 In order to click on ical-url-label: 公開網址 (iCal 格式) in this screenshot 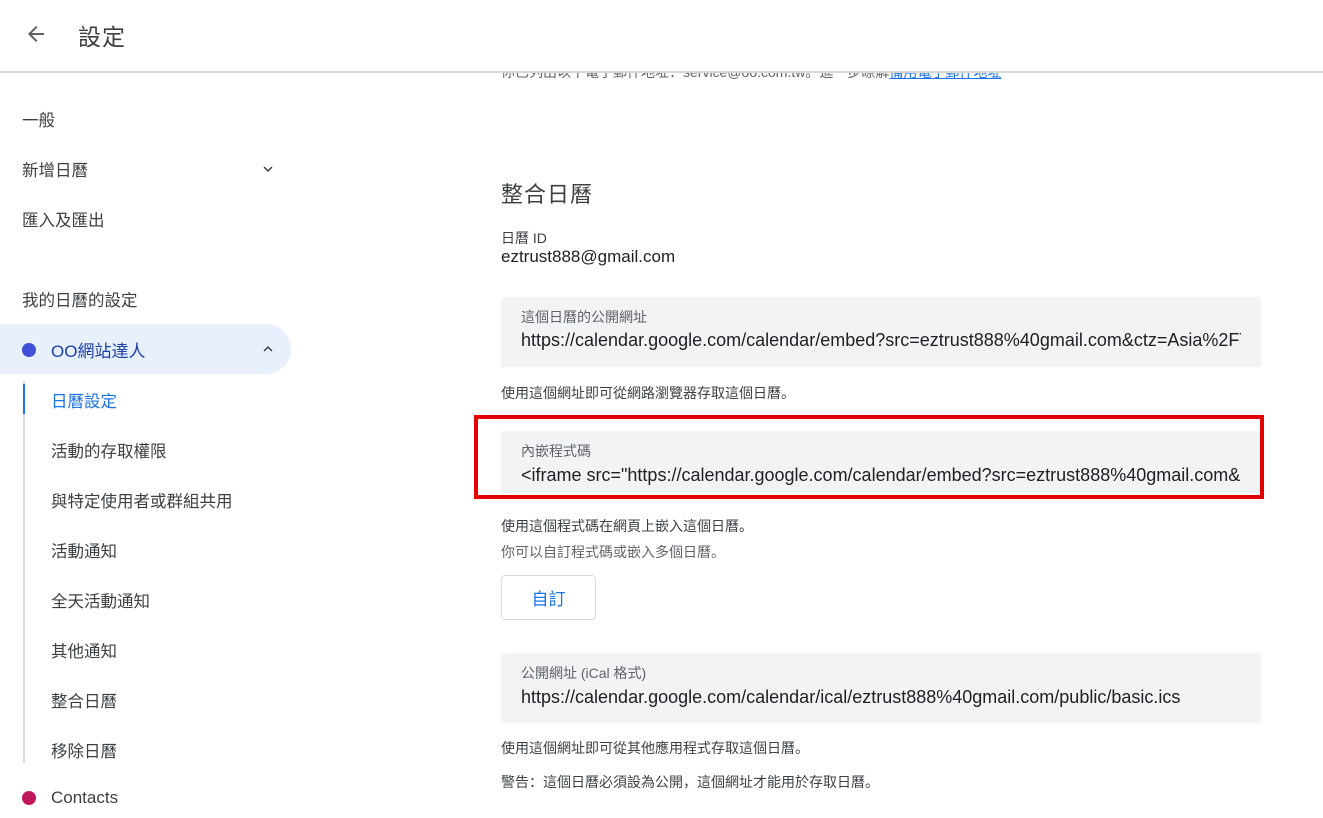, I will do `click(584, 673)`.